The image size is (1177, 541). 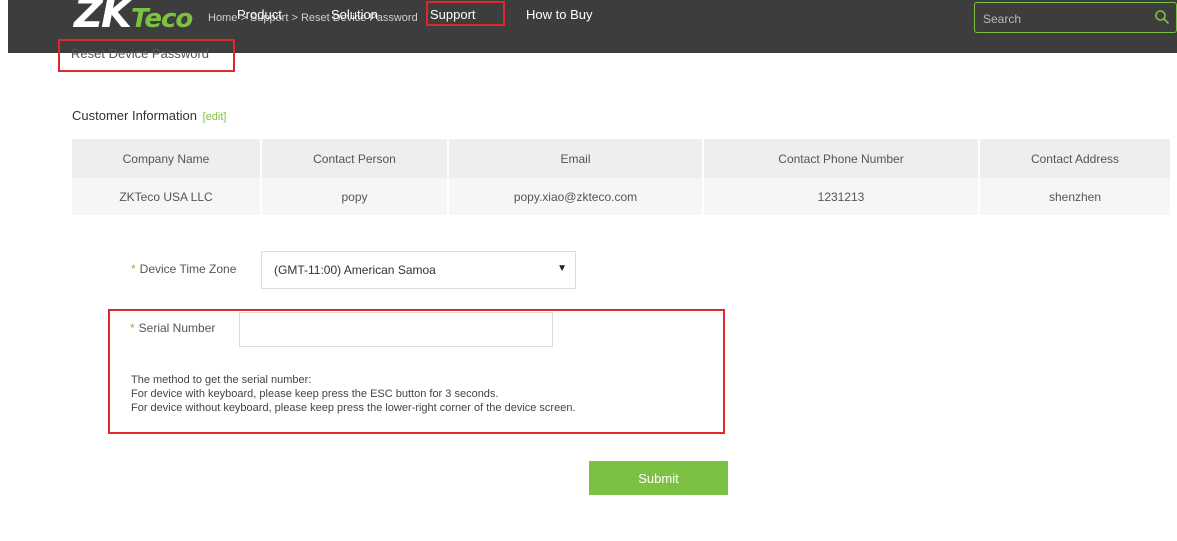 I want to click on cell-contact-person: popy, so click(x=355, y=196).